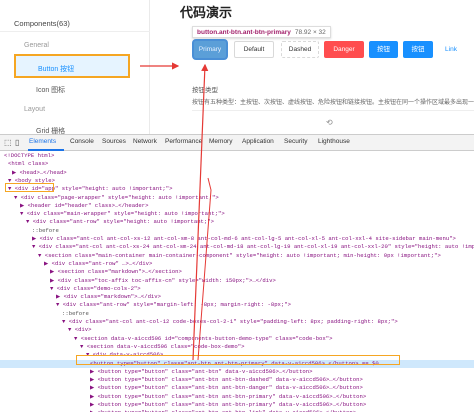 The height and width of the screenshot is (412, 474). Describe the element at coordinates (237, 264) in the screenshot. I see `dom-node-line: ▶ <div class="ant-row" …>…</div>` at that location.